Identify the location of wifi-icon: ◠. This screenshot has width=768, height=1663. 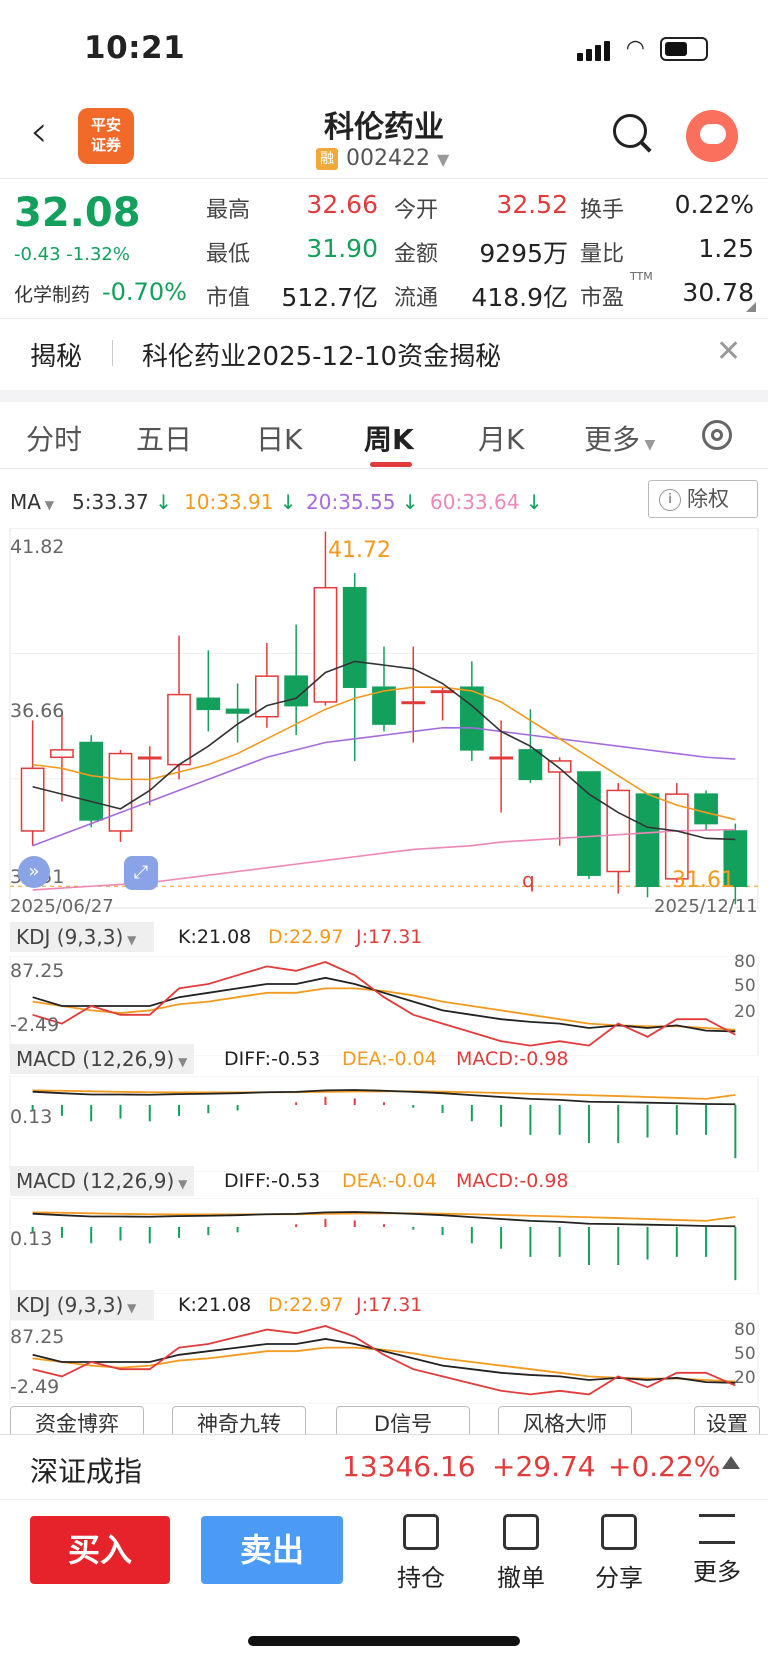
(635, 48).